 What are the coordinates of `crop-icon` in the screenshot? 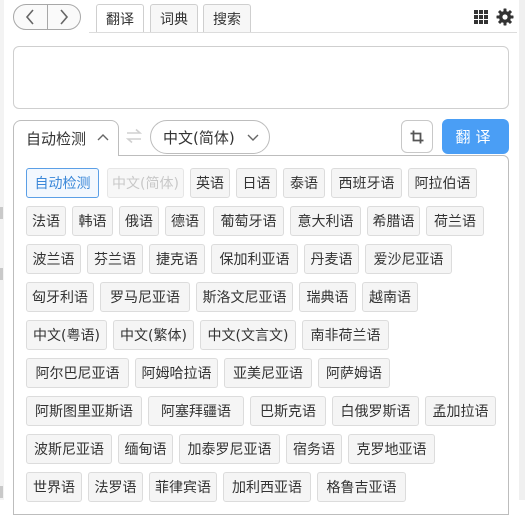 It's located at (417, 136).